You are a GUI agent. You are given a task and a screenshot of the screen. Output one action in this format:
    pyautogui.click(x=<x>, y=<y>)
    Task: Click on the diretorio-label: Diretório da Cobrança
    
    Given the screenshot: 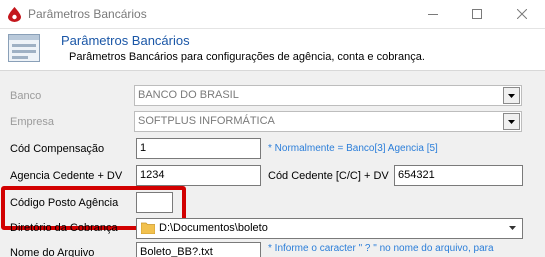 What is the action you would take?
    pyautogui.click(x=64, y=228)
    